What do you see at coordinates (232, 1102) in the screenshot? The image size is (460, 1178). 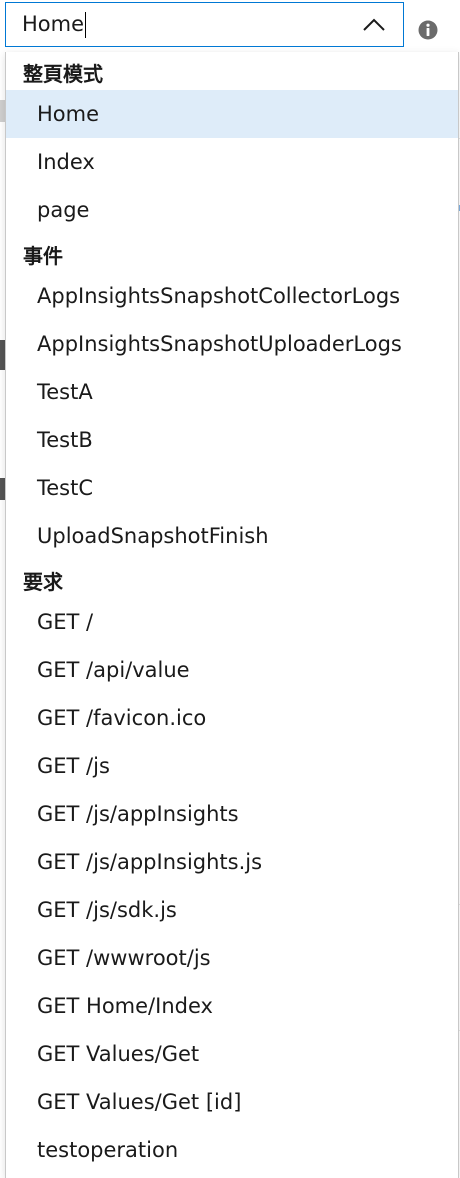 I see `list-item: GET Values/Get [id]` at bounding box center [232, 1102].